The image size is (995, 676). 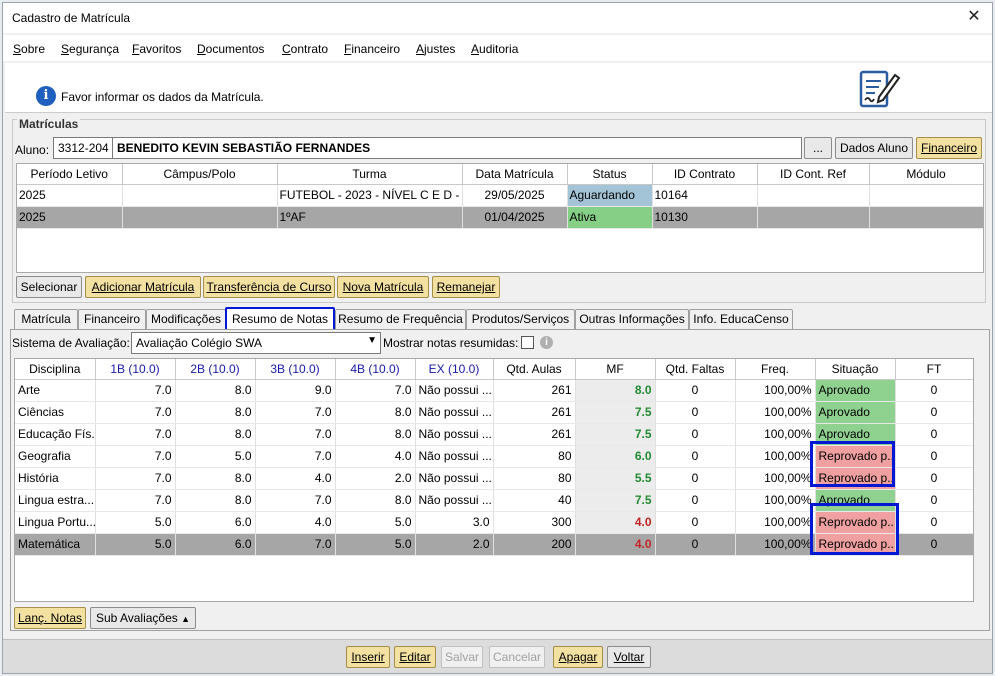 What do you see at coordinates (974, 17) in the screenshot?
I see `close-icon: ✕` at bounding box center [974, 17].